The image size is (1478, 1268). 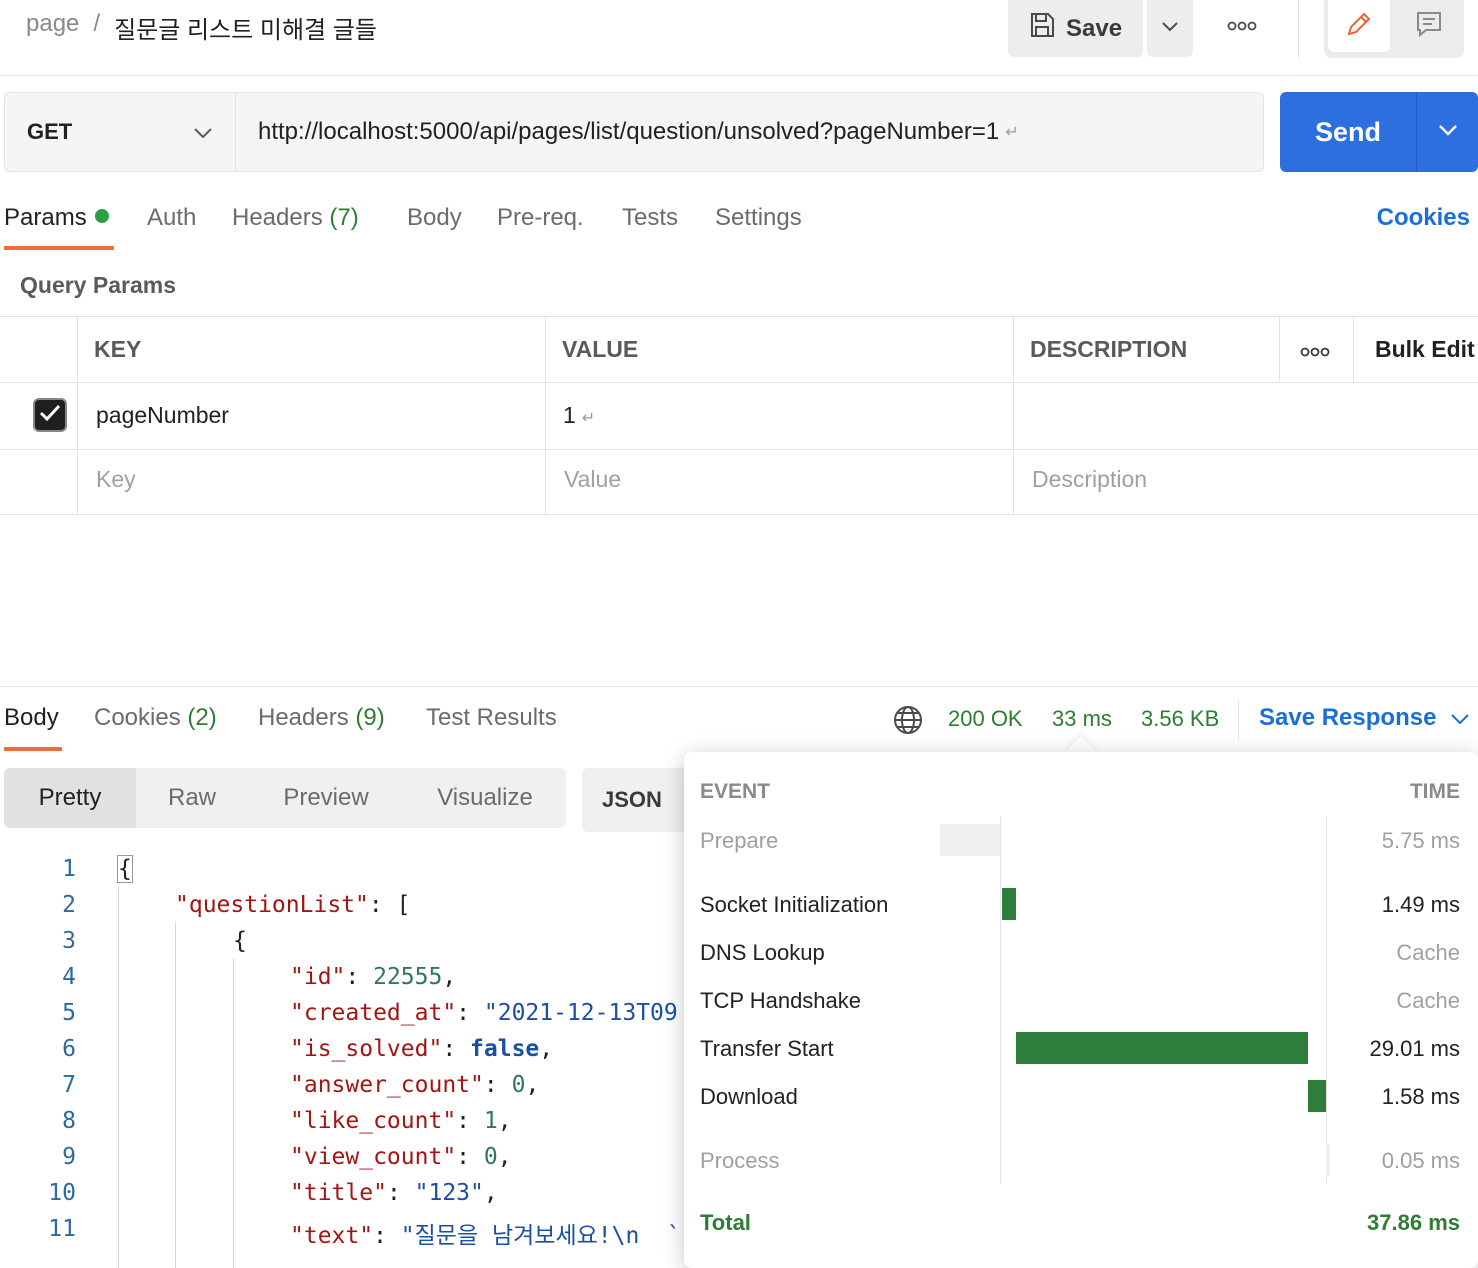 What do you see at coordinates (373, 1121) in the screenshot?
I see `json-key: "like_count"` at bounding box center [373, 1121].